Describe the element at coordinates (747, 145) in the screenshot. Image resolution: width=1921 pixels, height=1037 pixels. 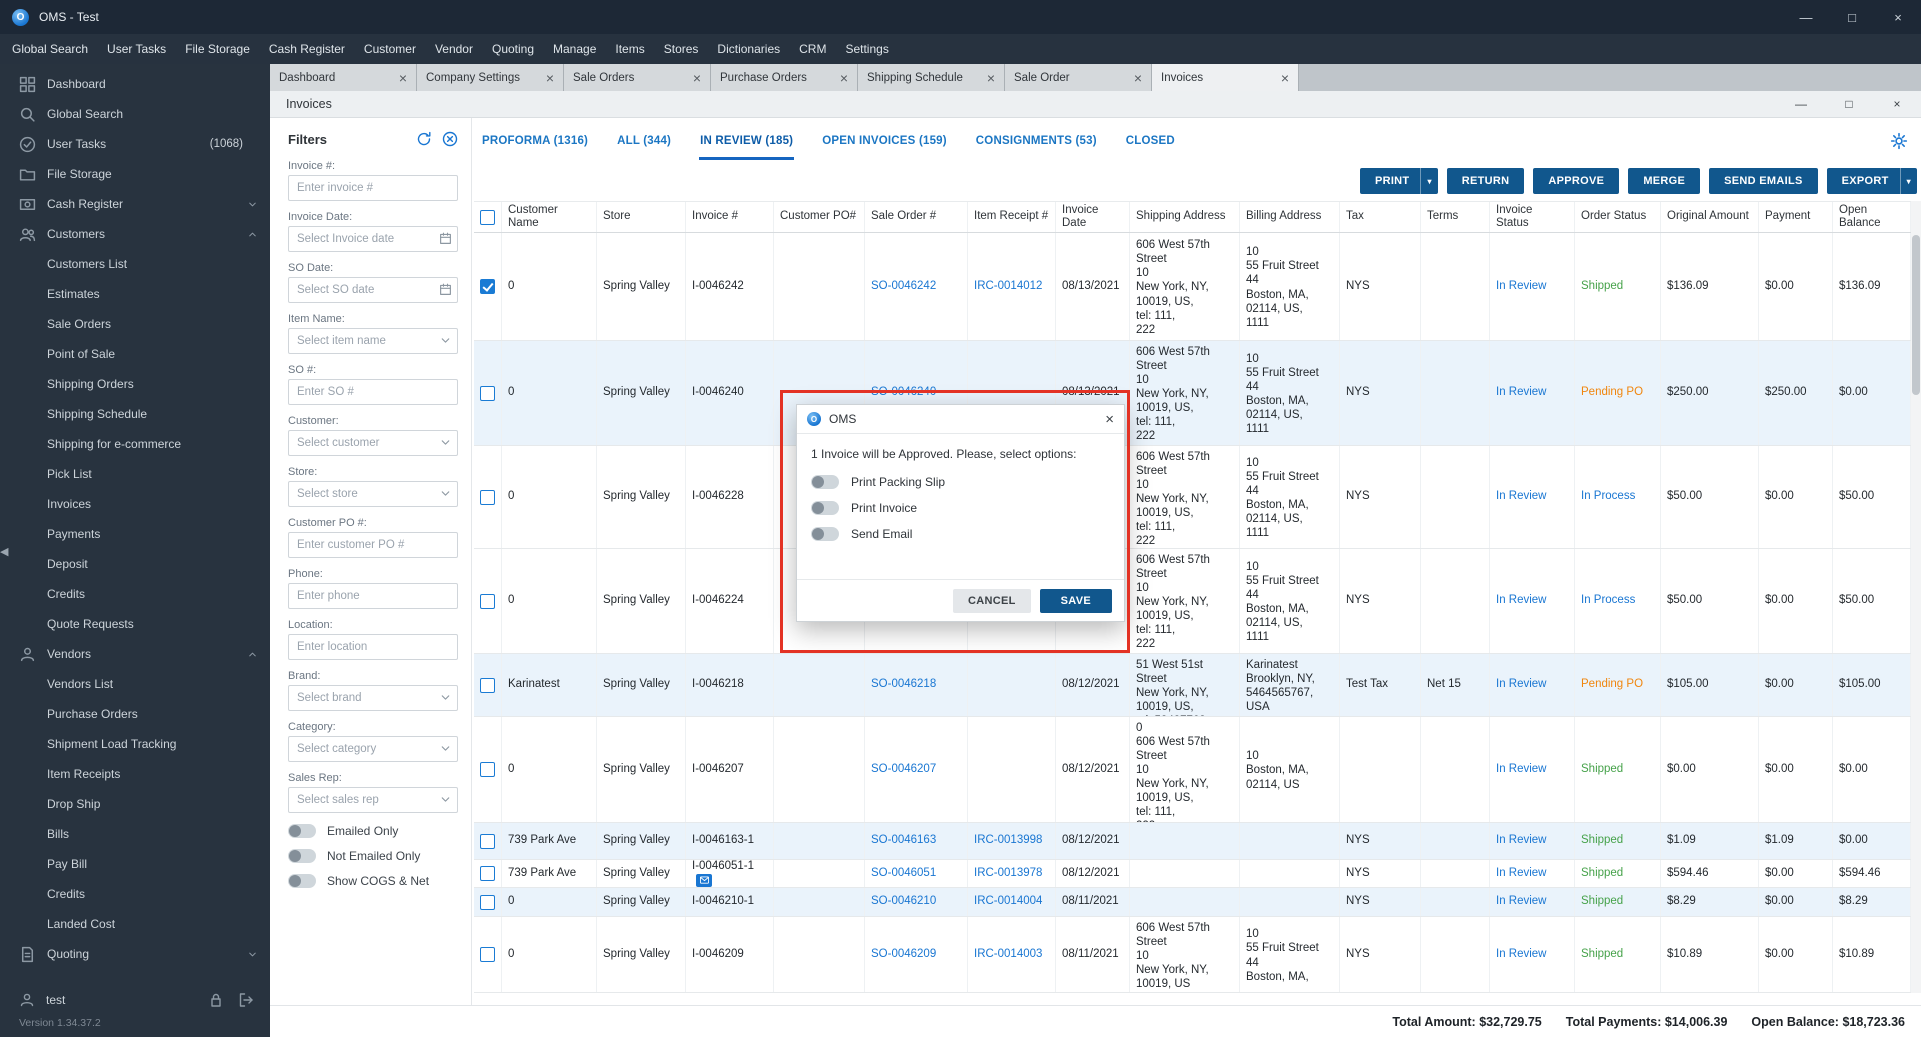
I see `view-tab-in-review-185: IN REVIEW (185)` at that location.